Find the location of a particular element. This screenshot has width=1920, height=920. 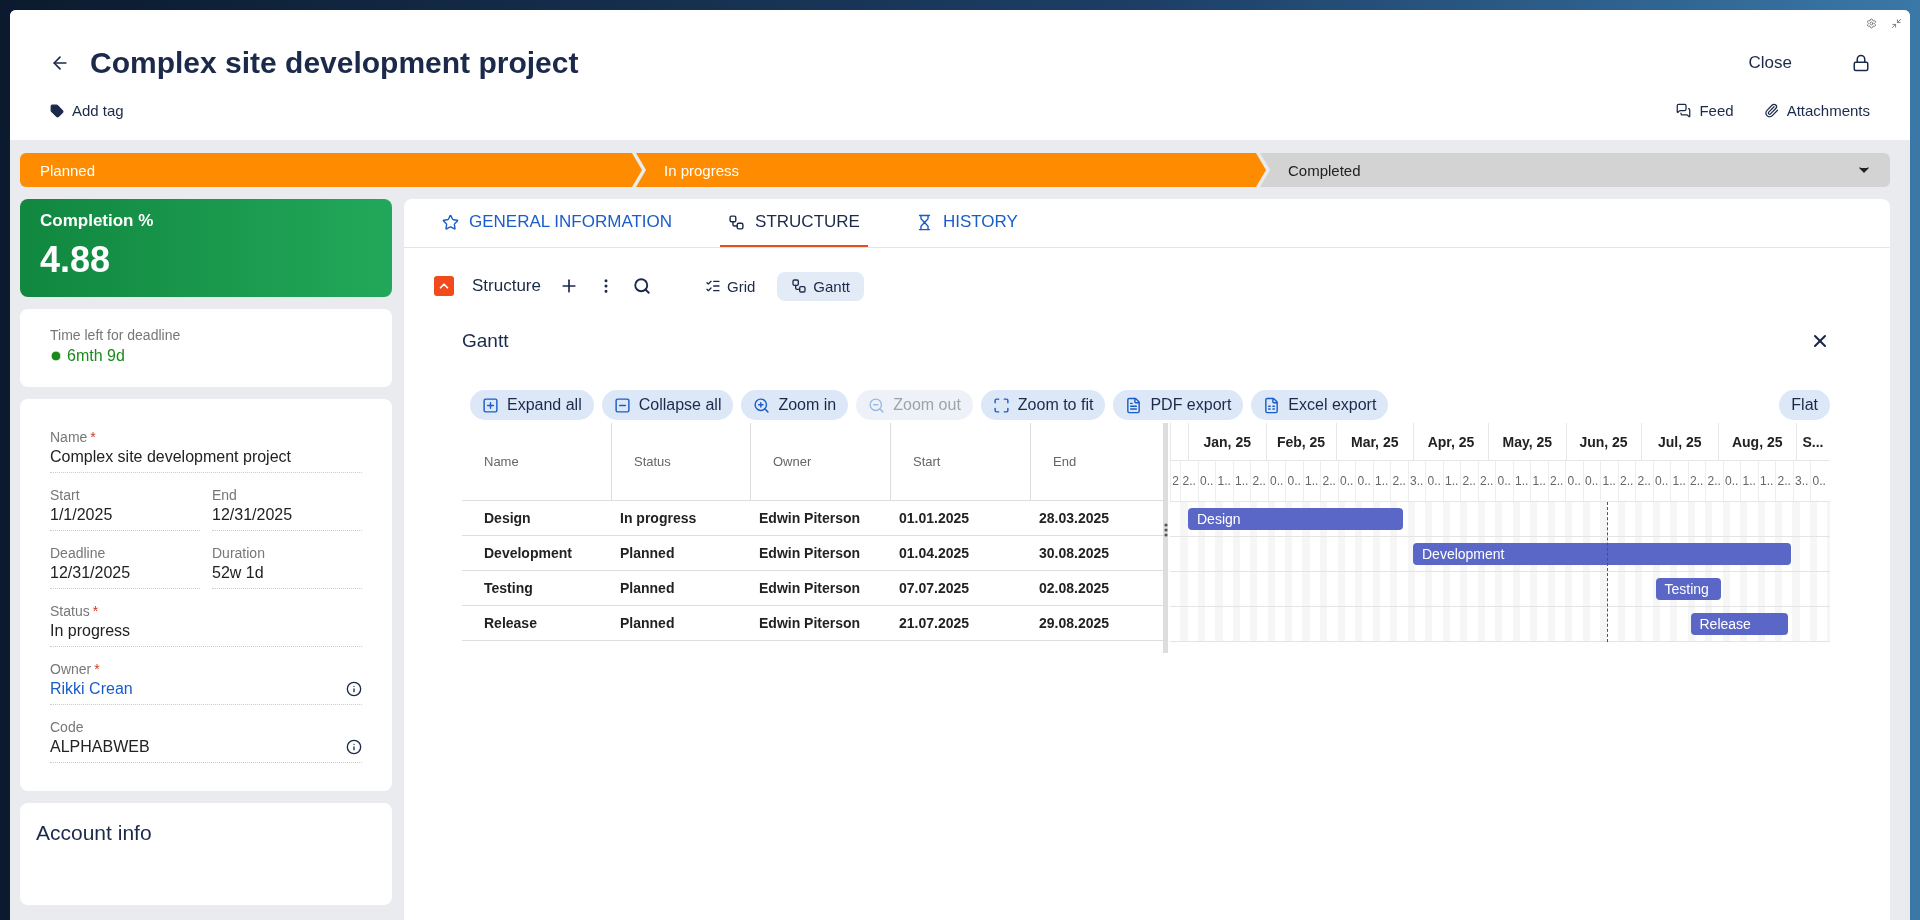

column-header: End is located at coordinates (1065, 461).